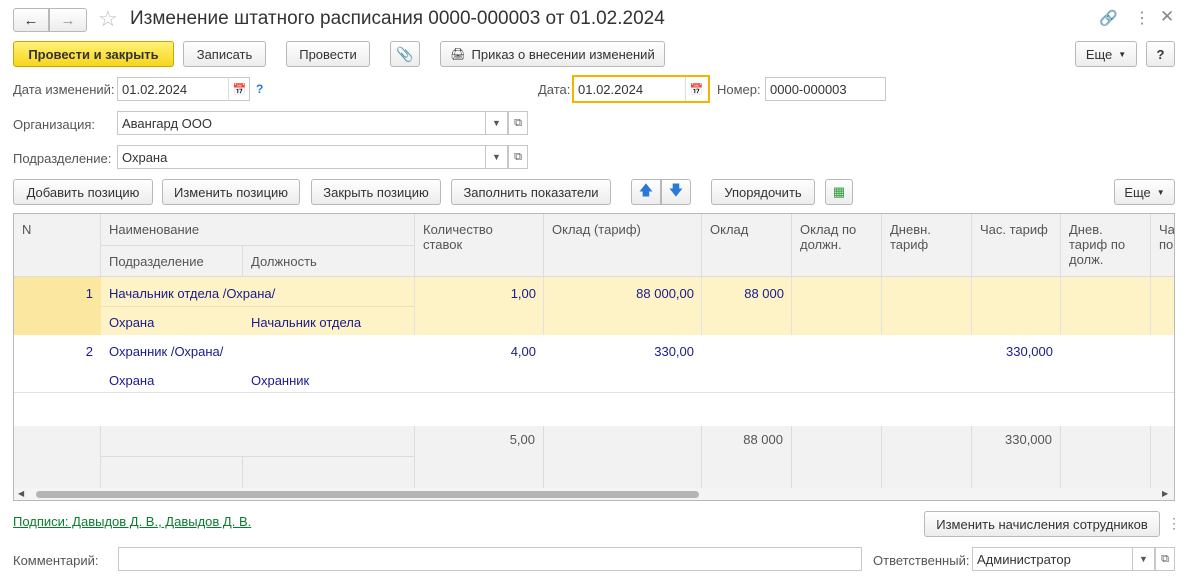  I want to click on forward-button: →, so click(68, 20).